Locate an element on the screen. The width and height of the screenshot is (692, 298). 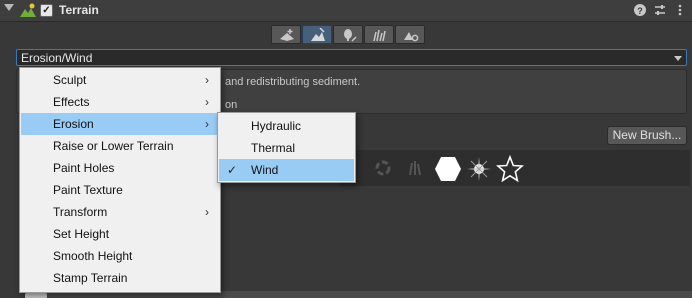
menu-item-label: Erosion is located at coordinates (73, 124).